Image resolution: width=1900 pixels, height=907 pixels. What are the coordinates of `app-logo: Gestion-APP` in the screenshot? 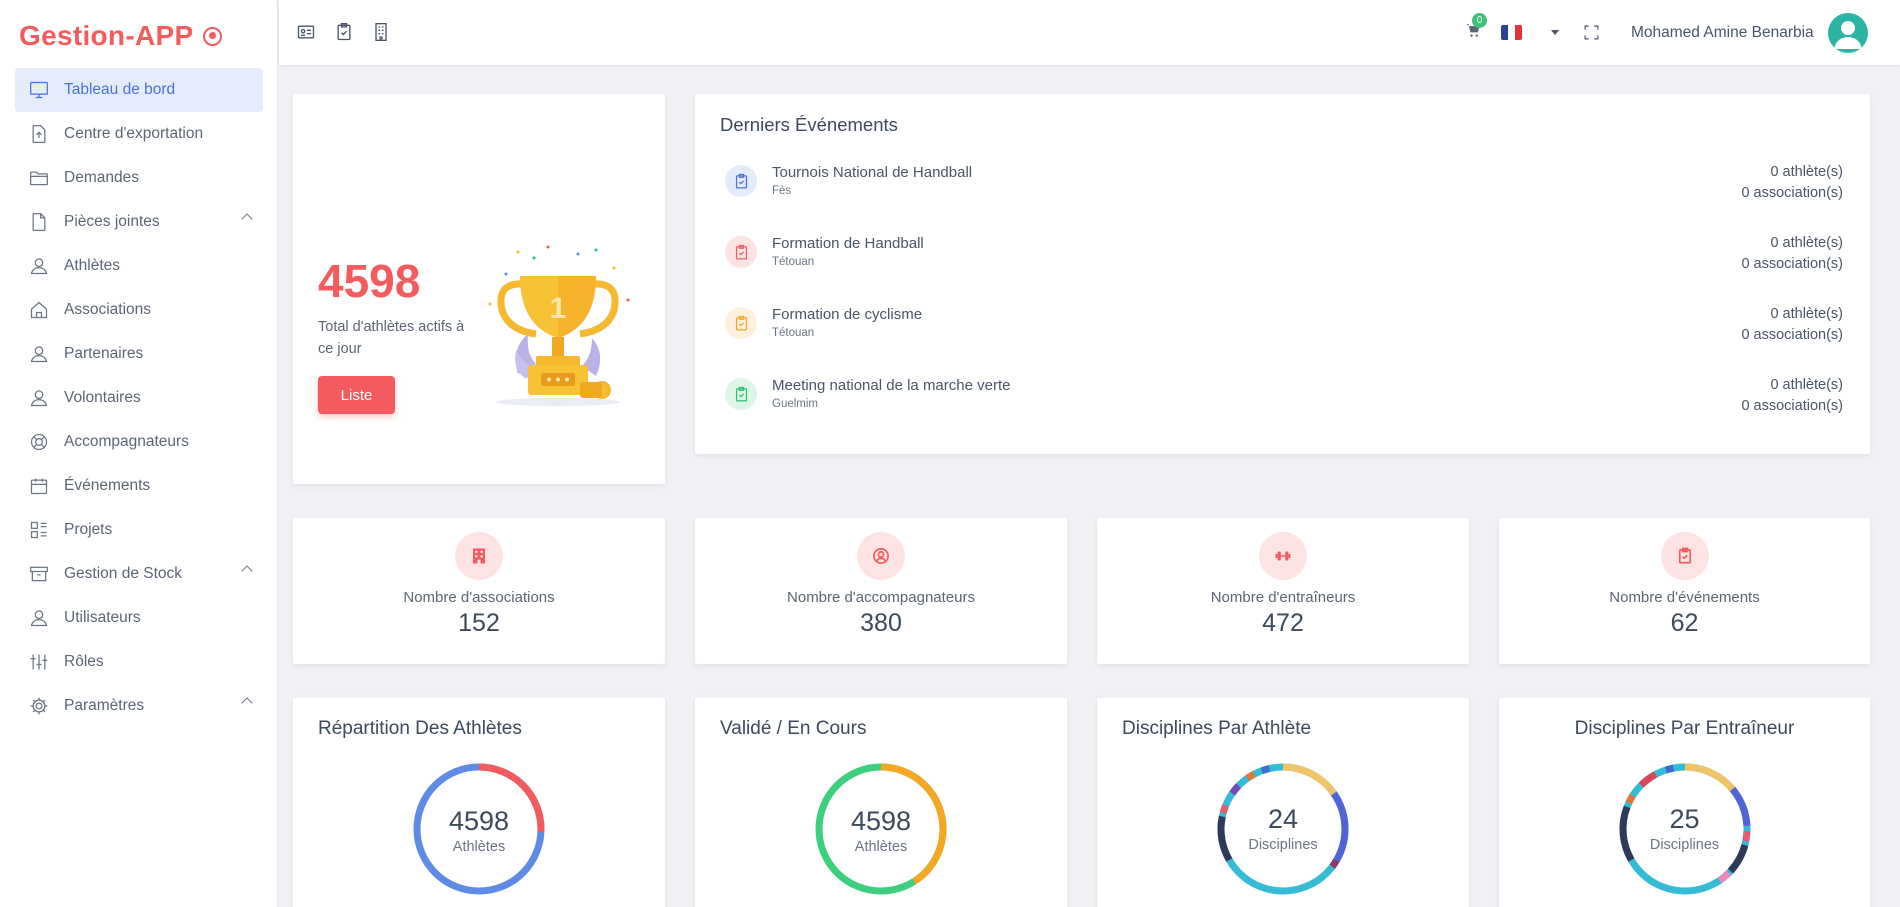 It's located at (121, 36).